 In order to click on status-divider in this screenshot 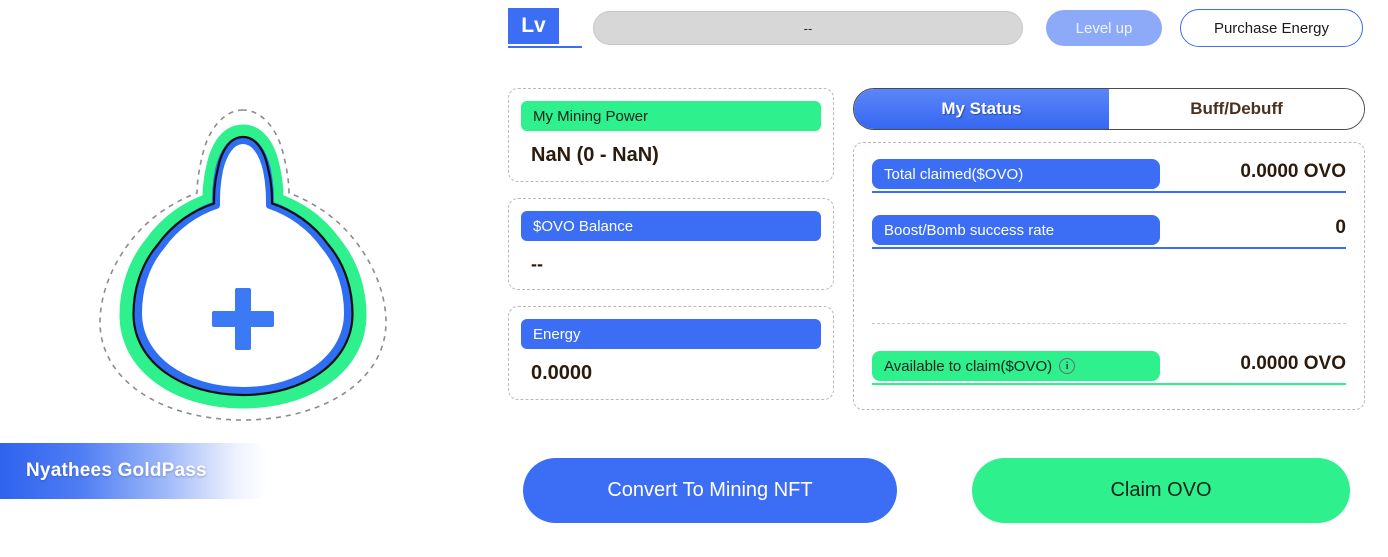, I will do `click(1109, 323)`.